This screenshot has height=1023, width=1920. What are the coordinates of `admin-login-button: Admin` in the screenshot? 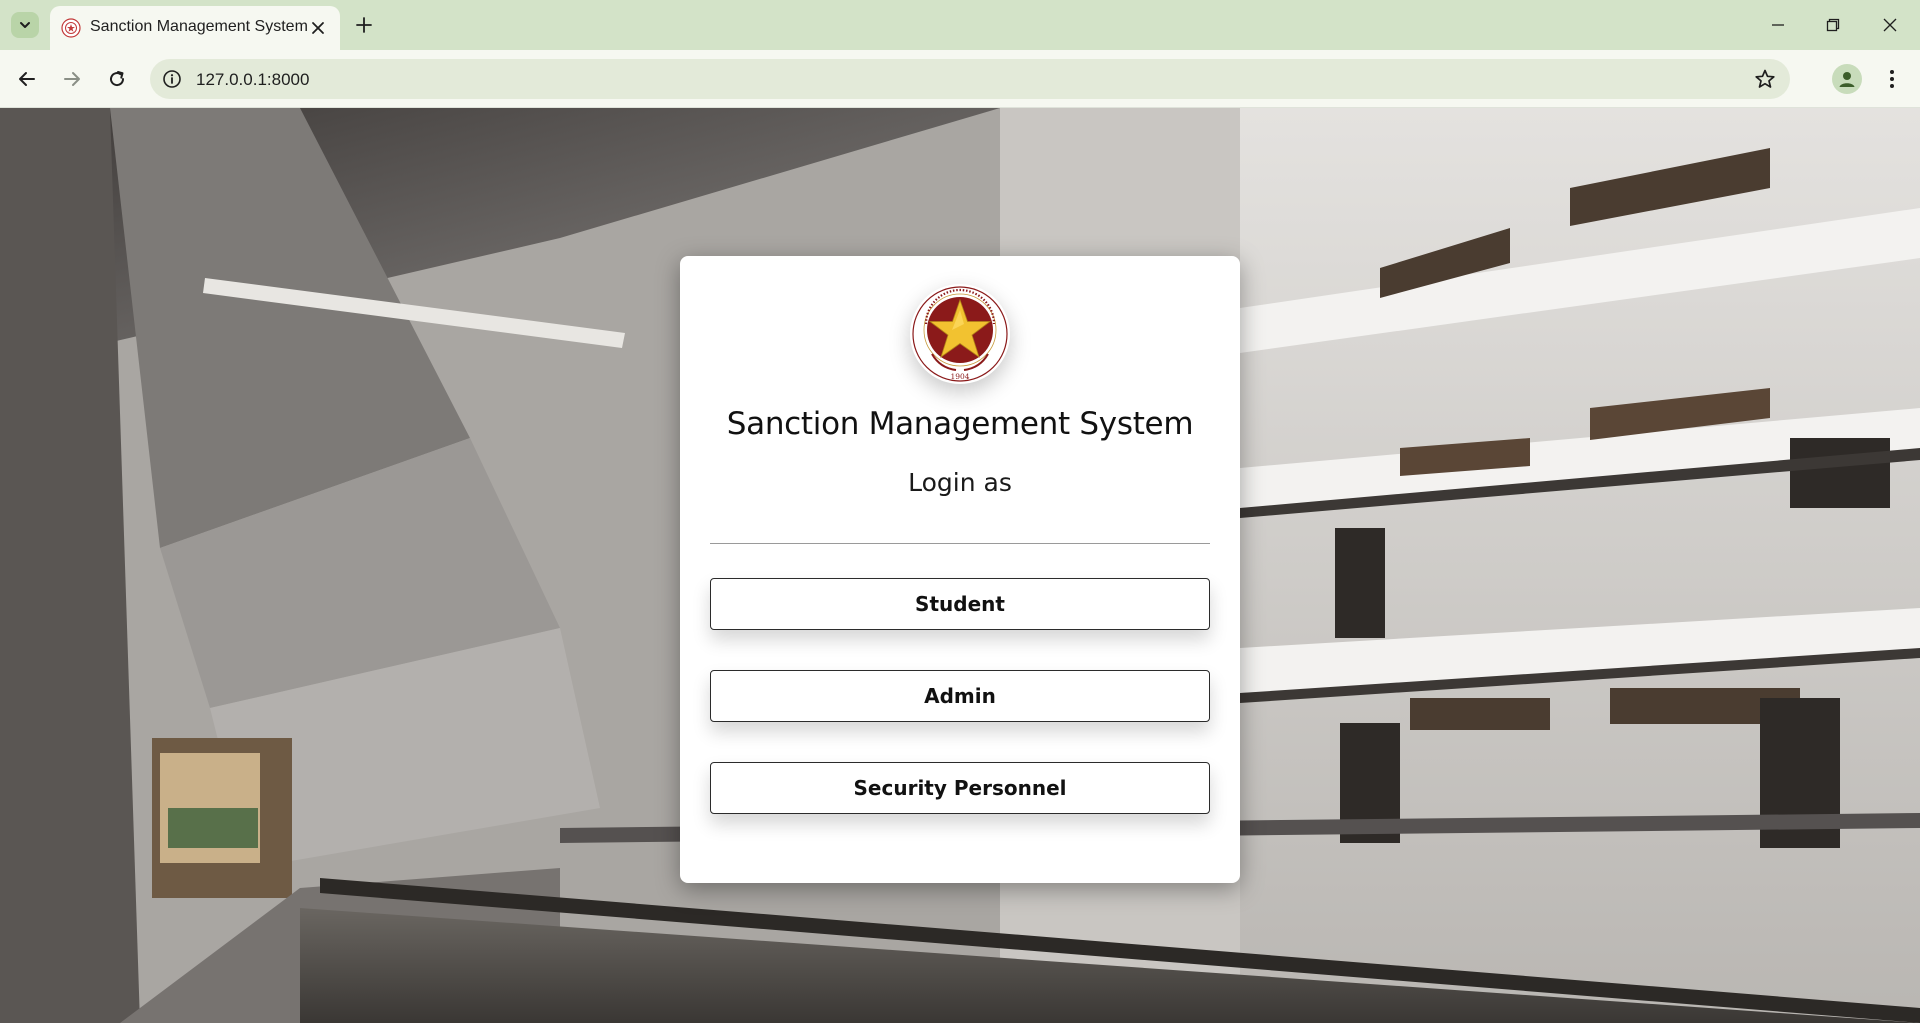 It's located at (960, 696).